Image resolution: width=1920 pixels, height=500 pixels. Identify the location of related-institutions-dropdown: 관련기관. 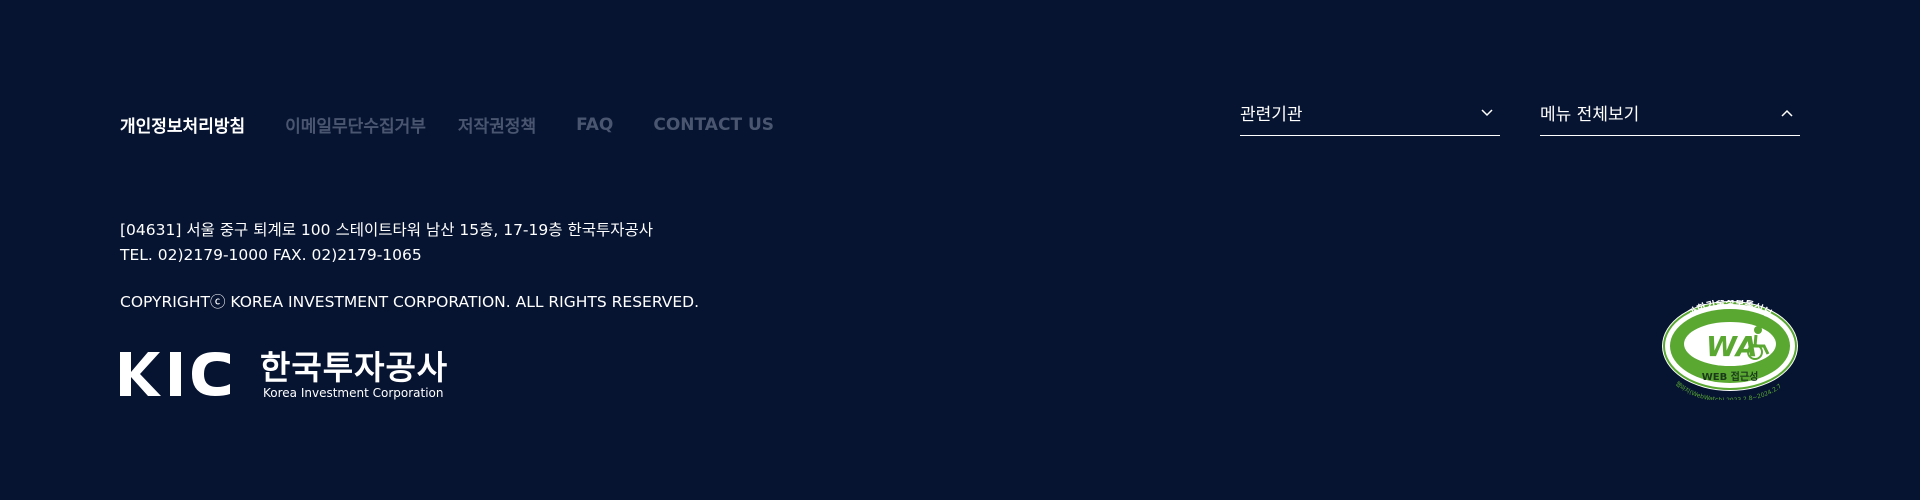
(1370, 118).